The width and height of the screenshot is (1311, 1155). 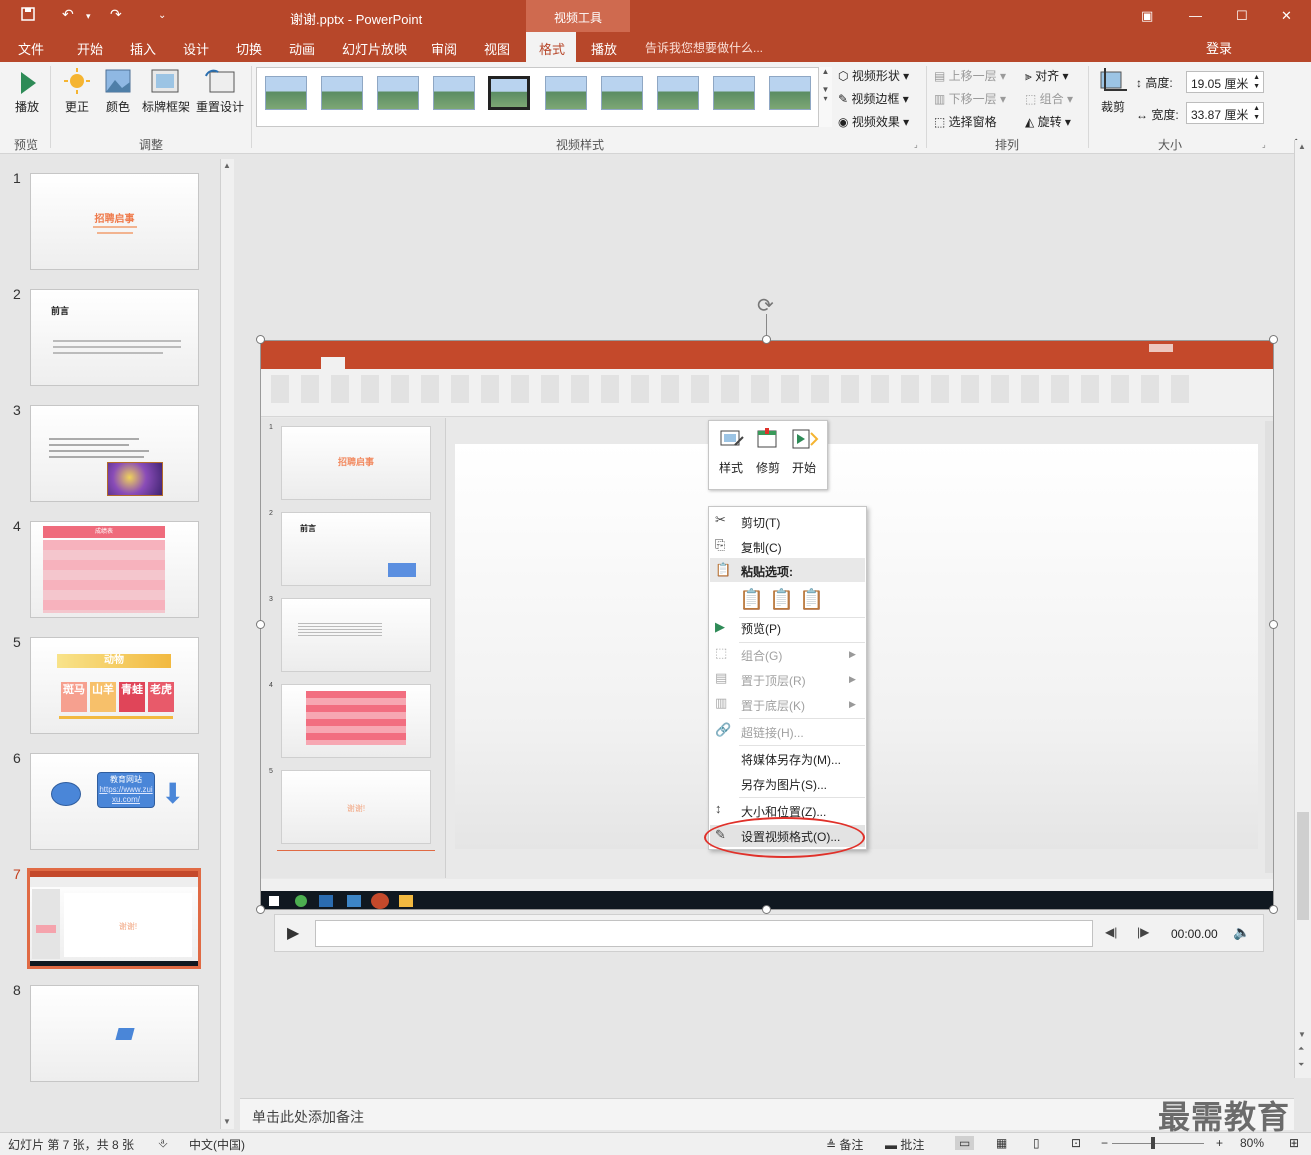 What do you see at coordinates (761, 628) in the screenshot?
I see `menu-preview: 预览(P)` at bounding box center [761, 628].